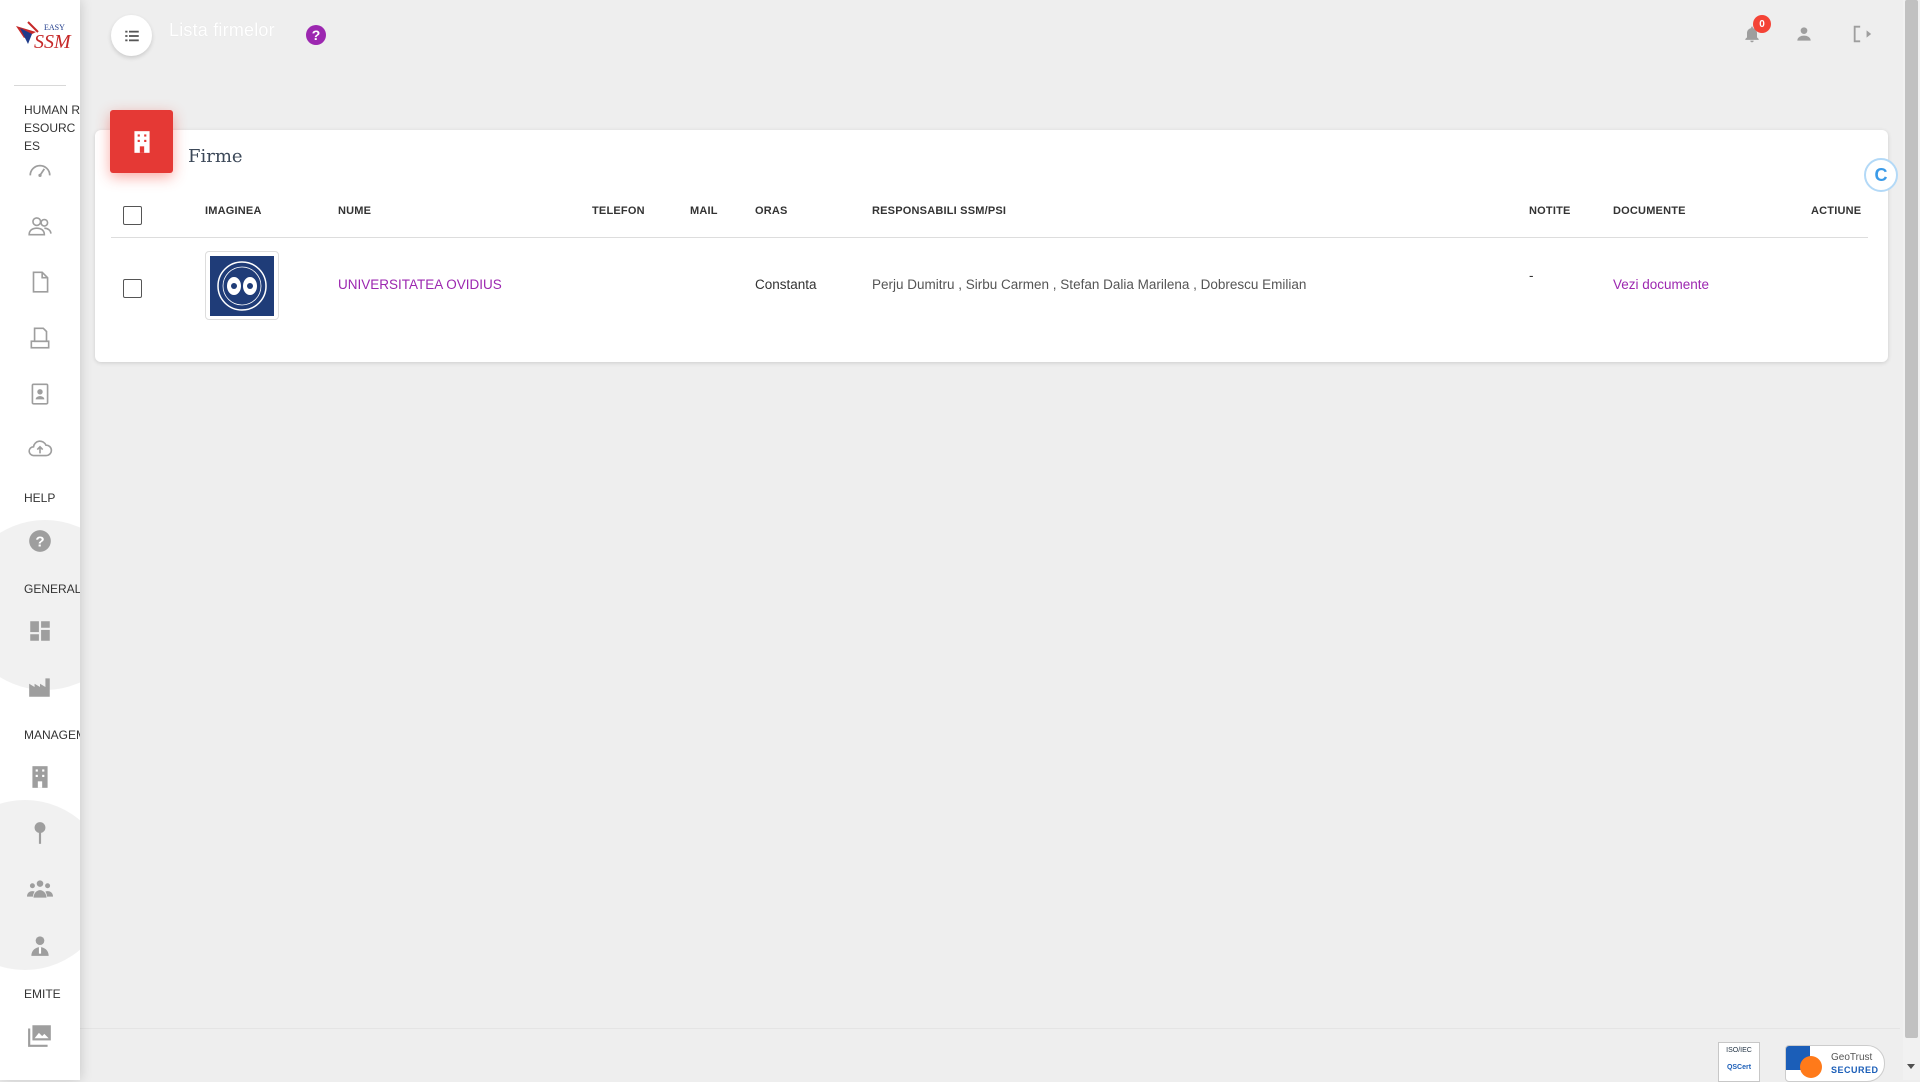 This screenshot has height=1082, width=1920. Describe the element at coordinates (420, 284) in the screenshot. I see `company-name-link: UNIVERSITATEA OVIDIUS` at that location.